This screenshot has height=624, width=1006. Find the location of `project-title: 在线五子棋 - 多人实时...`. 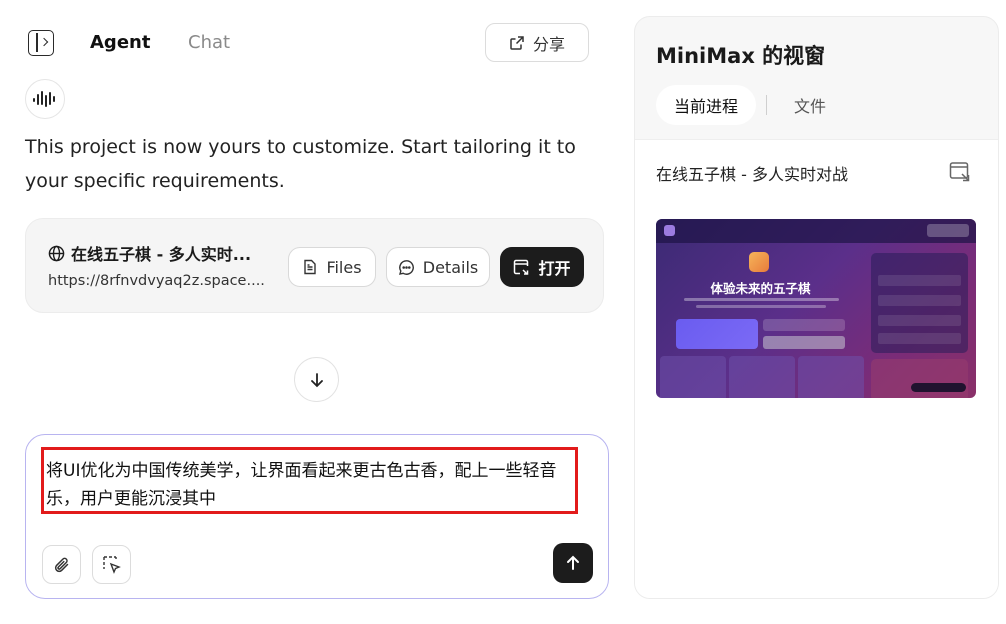

project-title: 在线五子棋 - 多人实时... is located at coordinates (161, 254).